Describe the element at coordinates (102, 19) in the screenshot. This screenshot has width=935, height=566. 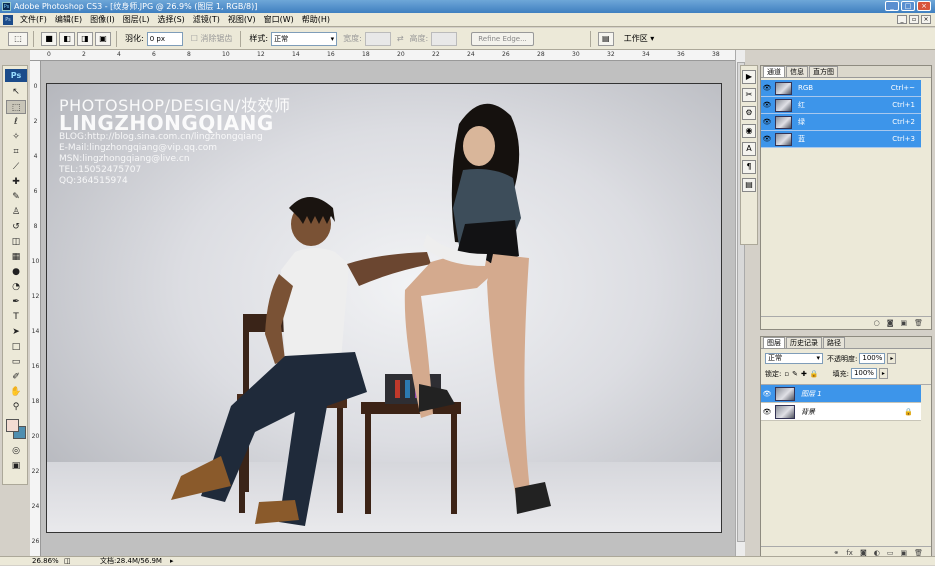
I see `menu-image: 图像(I)` at that location.